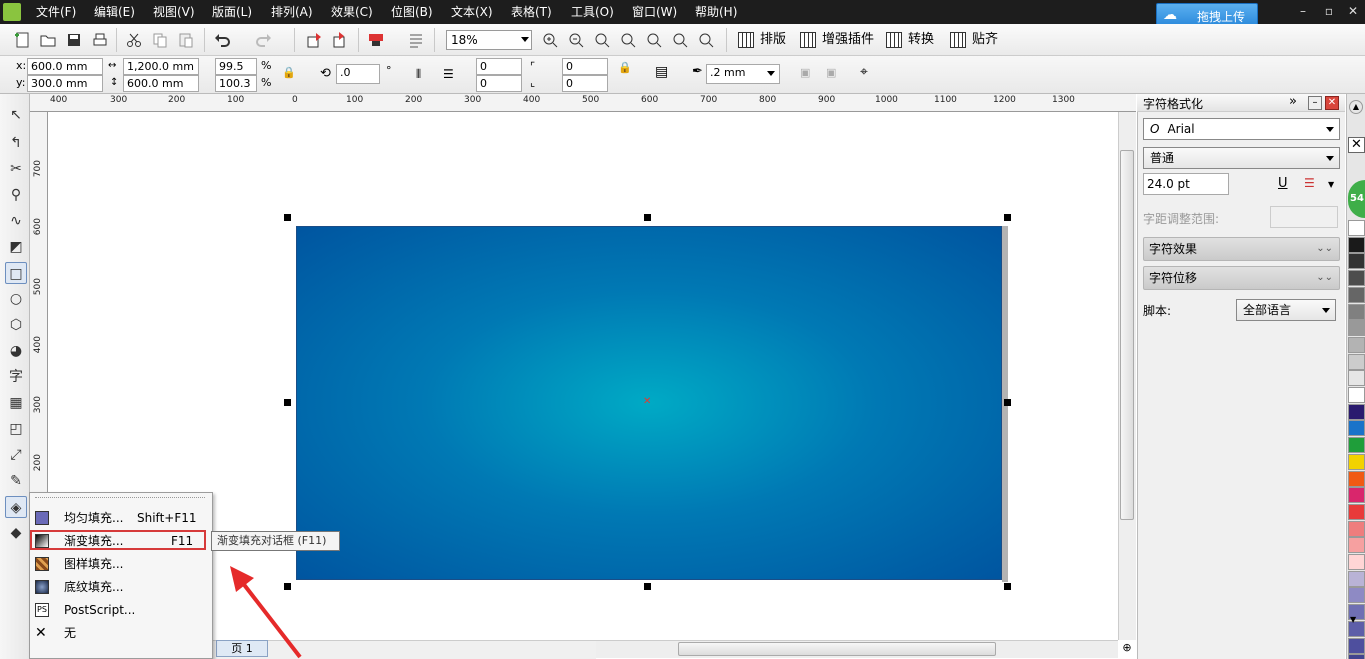  Describe the element at coordinates (314, 40) in the screenshot. I see `import-icon` at that location.